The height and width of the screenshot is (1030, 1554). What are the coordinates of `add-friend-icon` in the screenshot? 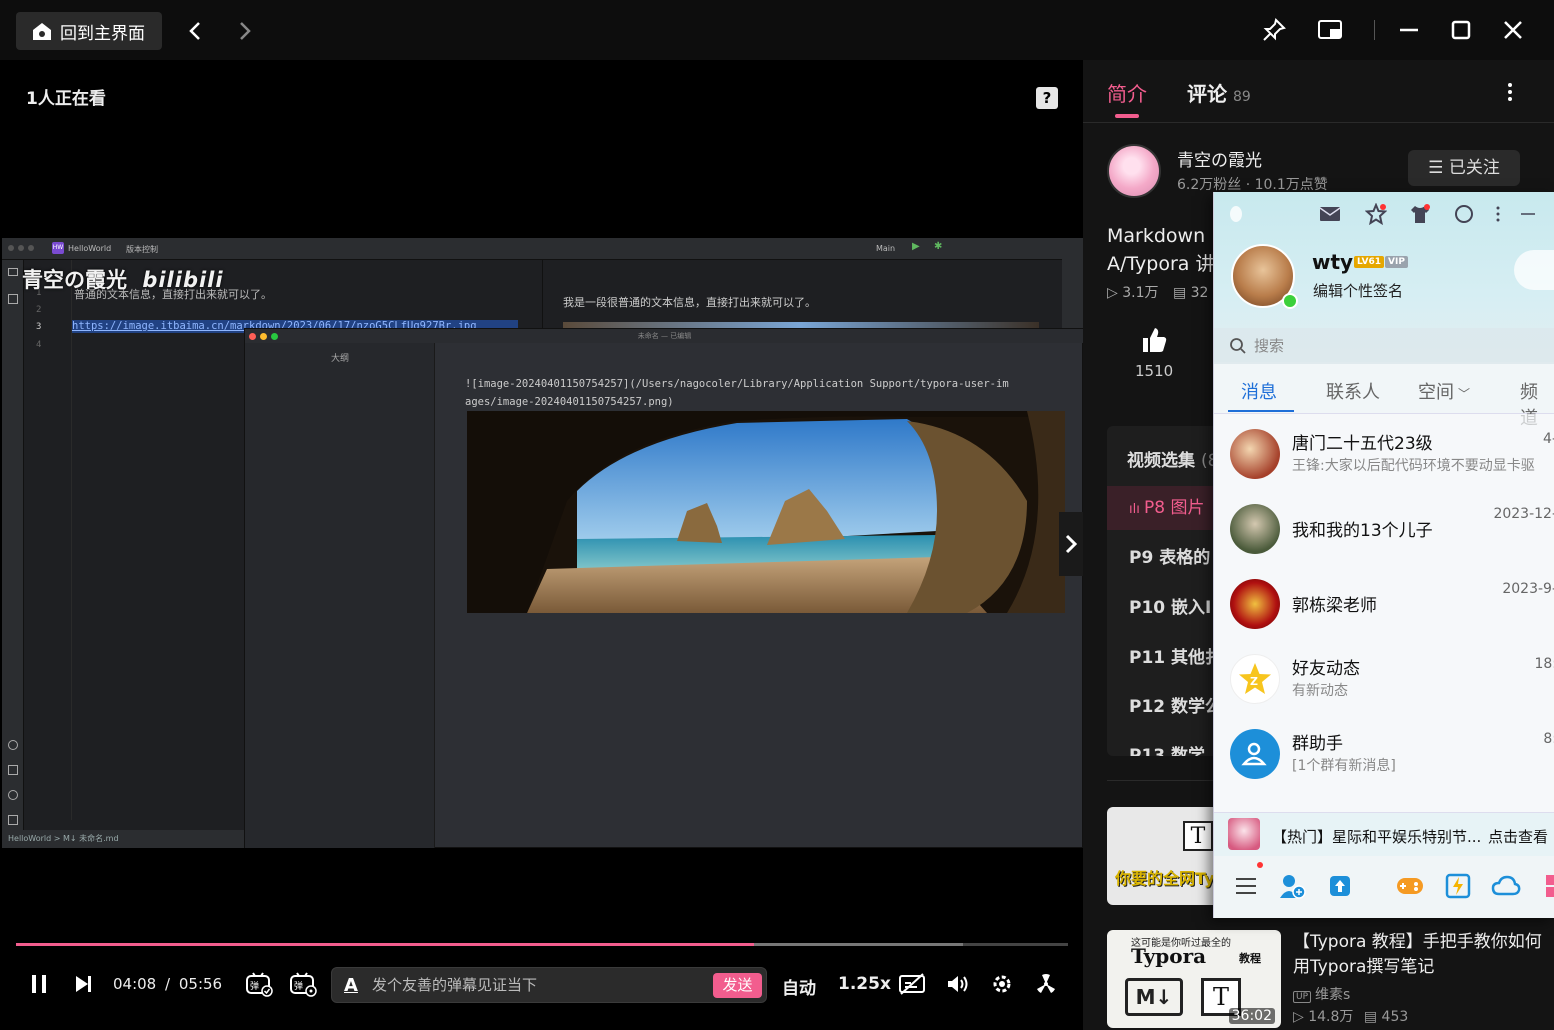 It's located at (1292, 886).